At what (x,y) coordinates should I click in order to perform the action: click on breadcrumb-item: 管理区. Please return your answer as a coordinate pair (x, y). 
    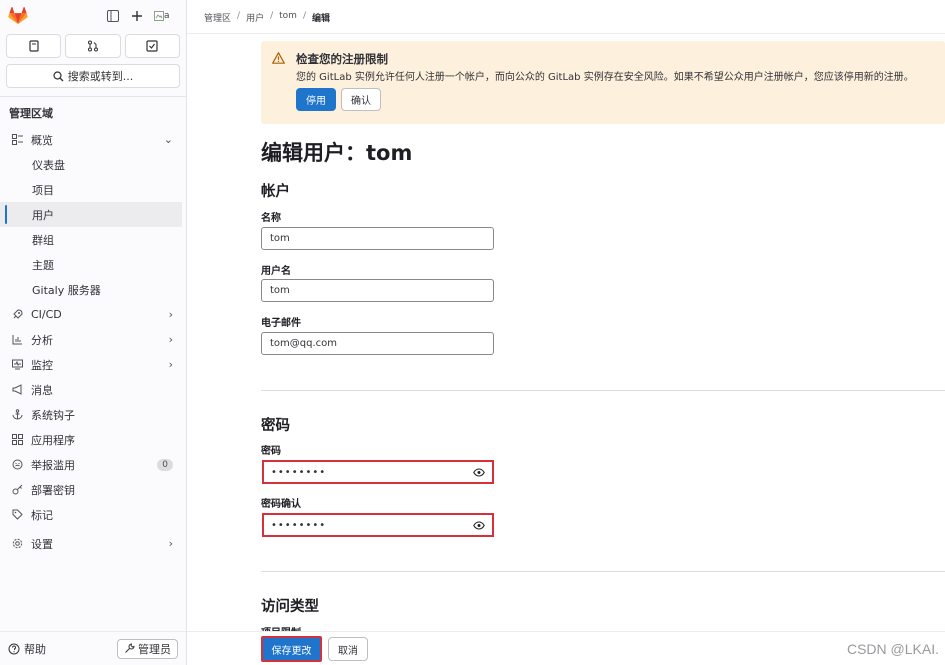
    Looking at the image, I should click on (217, 17).